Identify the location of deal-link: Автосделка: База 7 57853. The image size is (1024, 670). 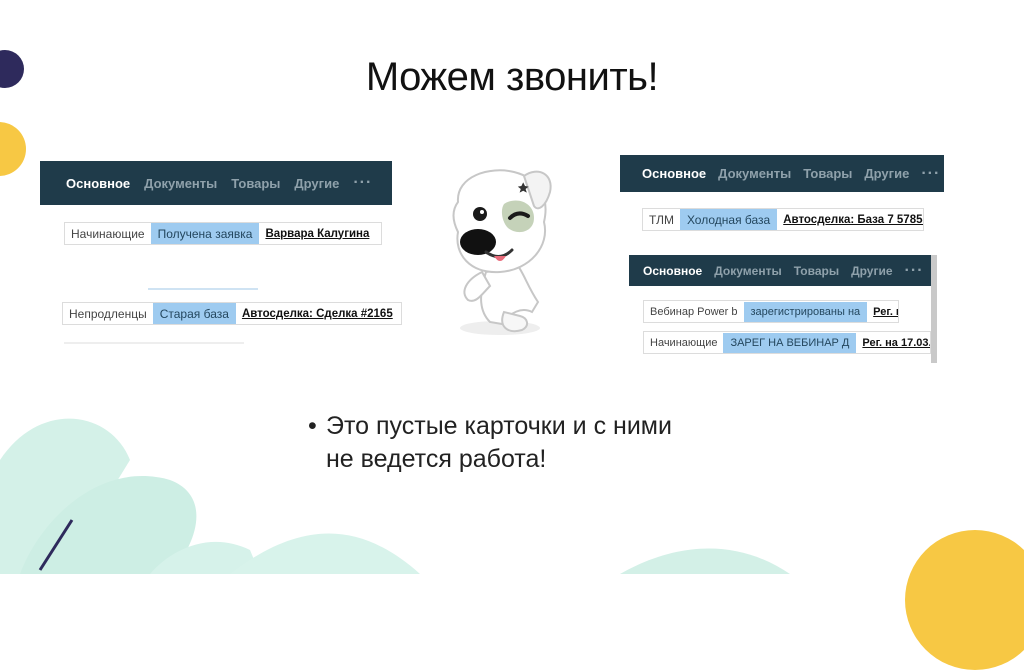
(853, 220).